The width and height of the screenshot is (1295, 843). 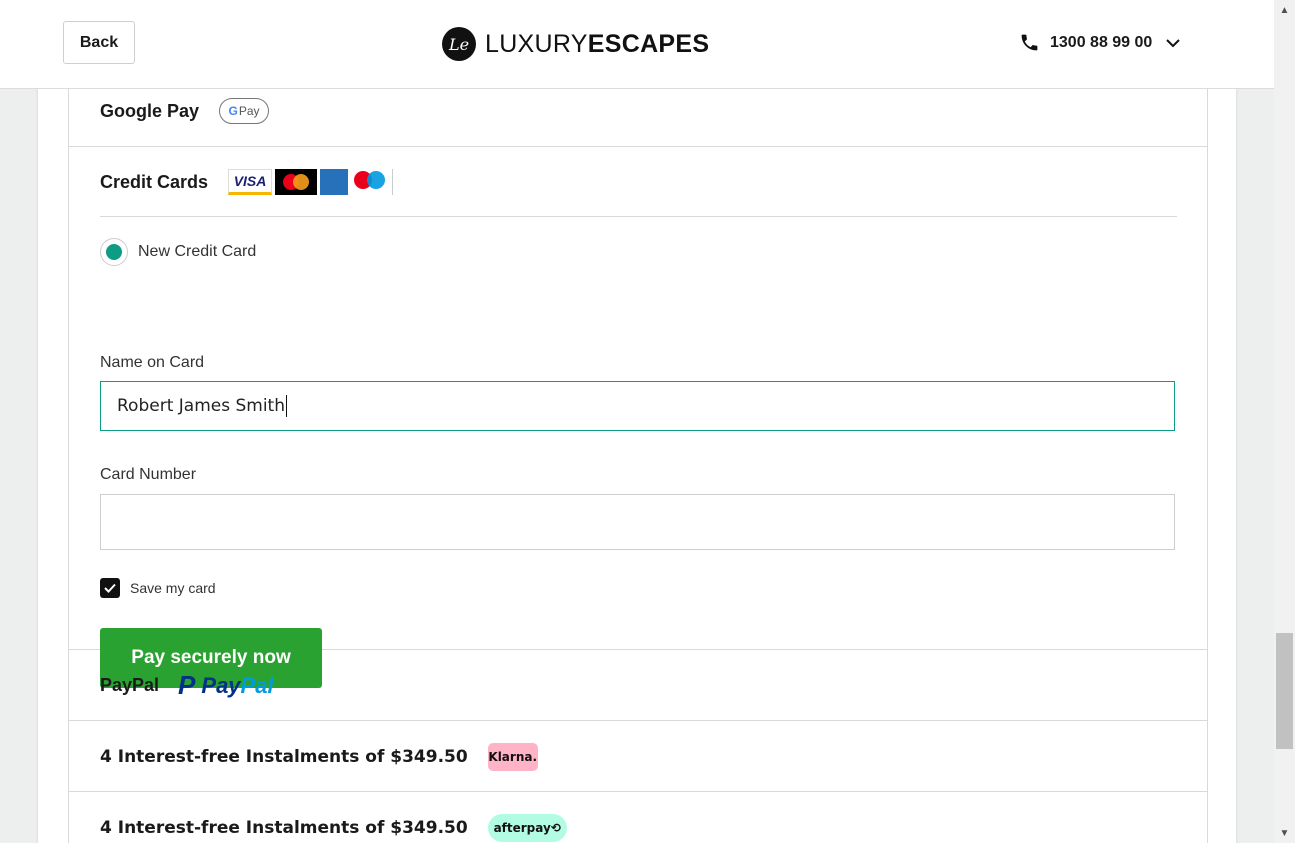 I want to click on logo-text-bold: ESCAPES, so click(x=648, y=43).